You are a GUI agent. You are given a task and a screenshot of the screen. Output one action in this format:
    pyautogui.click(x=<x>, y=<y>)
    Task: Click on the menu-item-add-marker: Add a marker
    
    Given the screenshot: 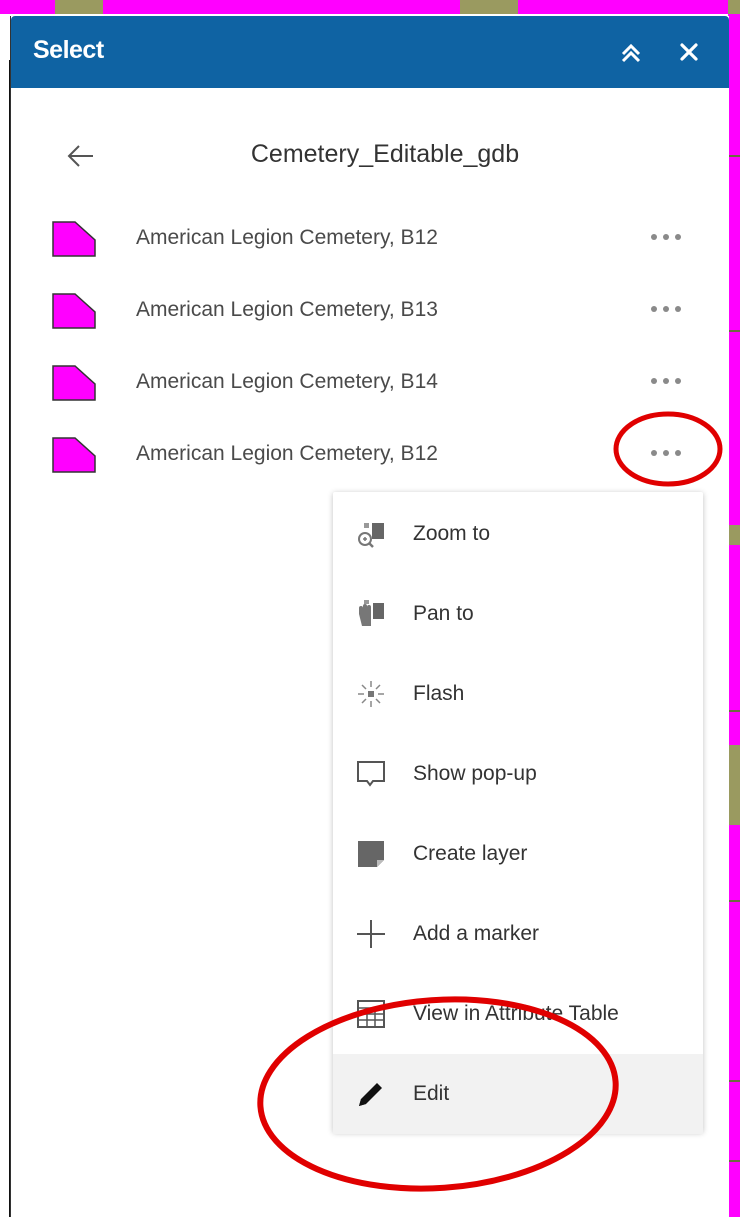 What is the action you would take?
    pyautogui.click(x=518, y=934)
    